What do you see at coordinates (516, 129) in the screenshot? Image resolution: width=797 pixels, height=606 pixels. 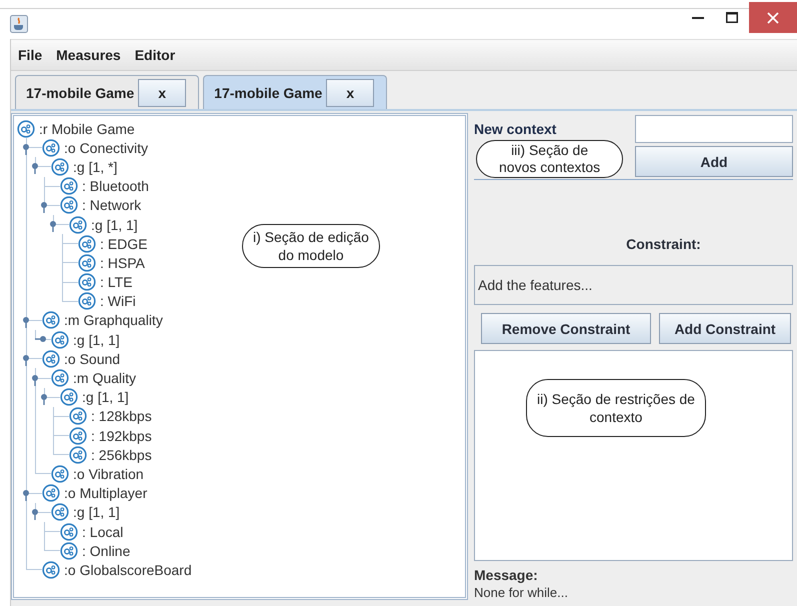 I see `field-label: New context` at bounding box center [516, 129].